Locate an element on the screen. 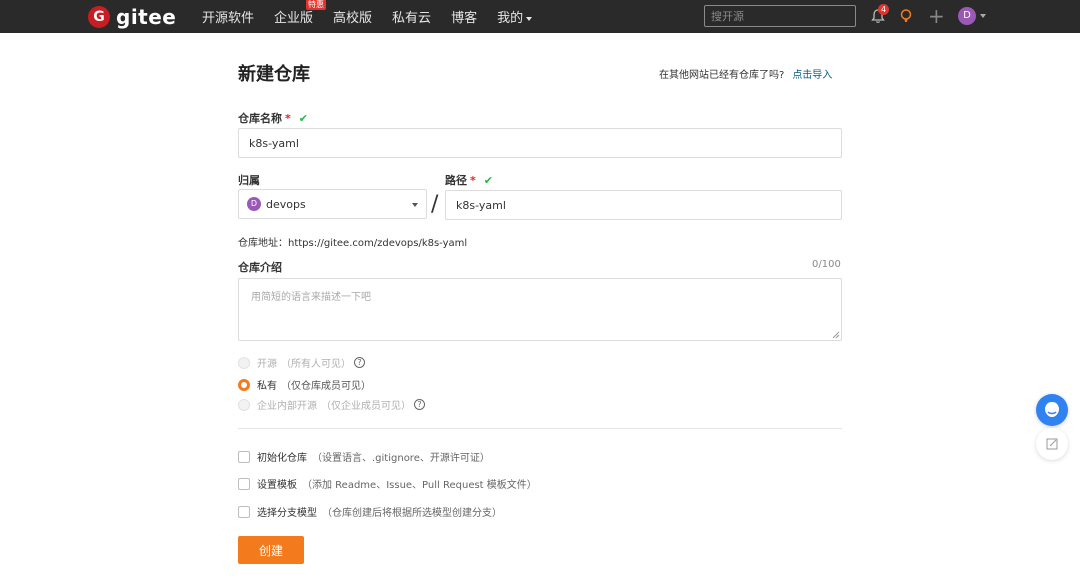 This screenshot has height=588, width=1080. intro-textarea is located at coordinates (540, 309).